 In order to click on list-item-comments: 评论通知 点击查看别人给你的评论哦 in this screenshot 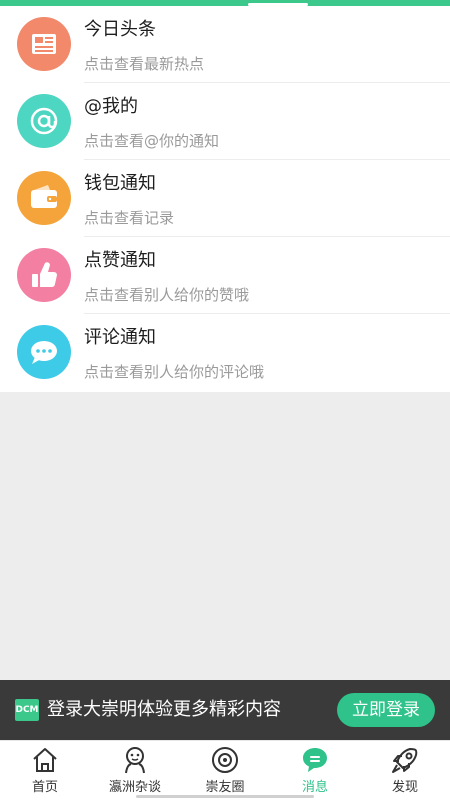, I will do `click(225, 352)`.